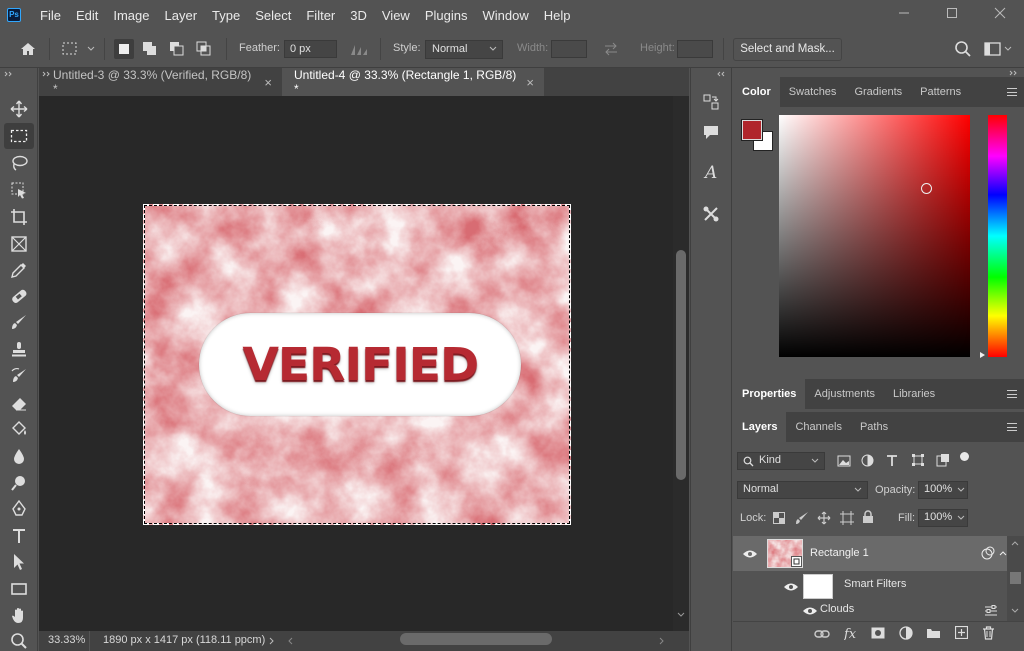  I want to click on paint-bucket-tool, so click(19, 429).